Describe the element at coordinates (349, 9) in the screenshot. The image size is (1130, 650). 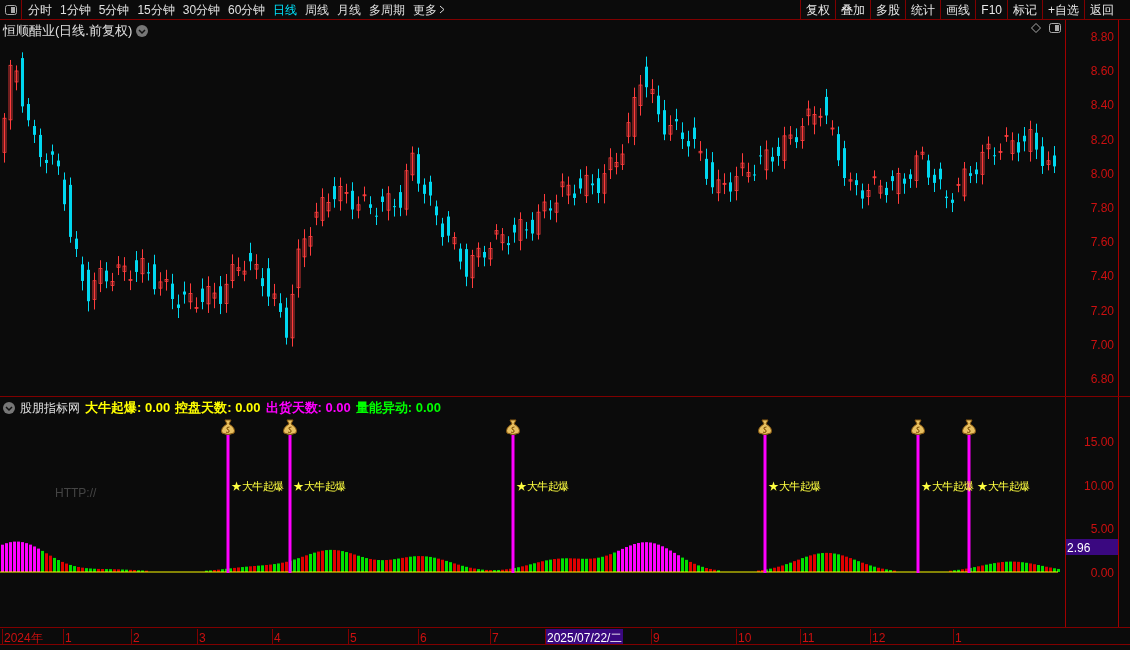
I see `period-tab: 月线` at that location.